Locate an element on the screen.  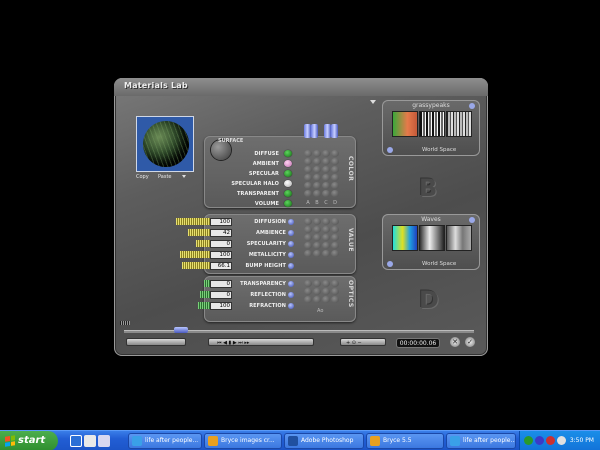
optics-mapping-grid is located at coordinates (321, 291).